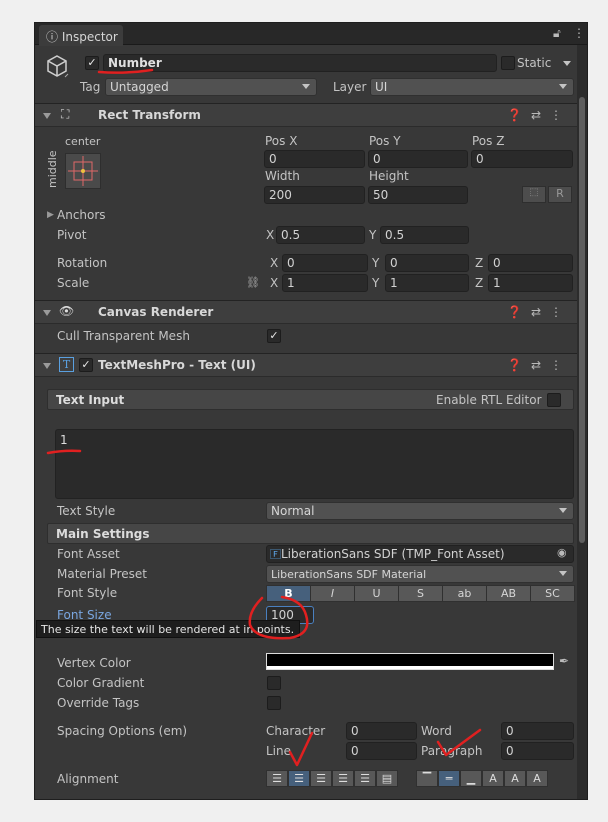 Image resolution: width=608 pixels, height=822 pixels. What do you see at coordinates (424, 235) in the screenshot?
I see `pivot-y-field: 0.5` at bounding box center [424, 235].